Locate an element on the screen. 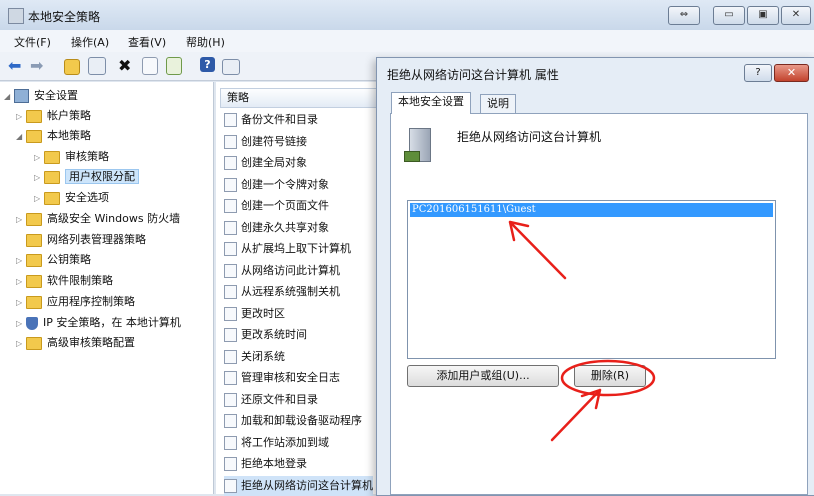  tree-item-security-options: ▷ 安全选项 is located at coordinates (71, 198).